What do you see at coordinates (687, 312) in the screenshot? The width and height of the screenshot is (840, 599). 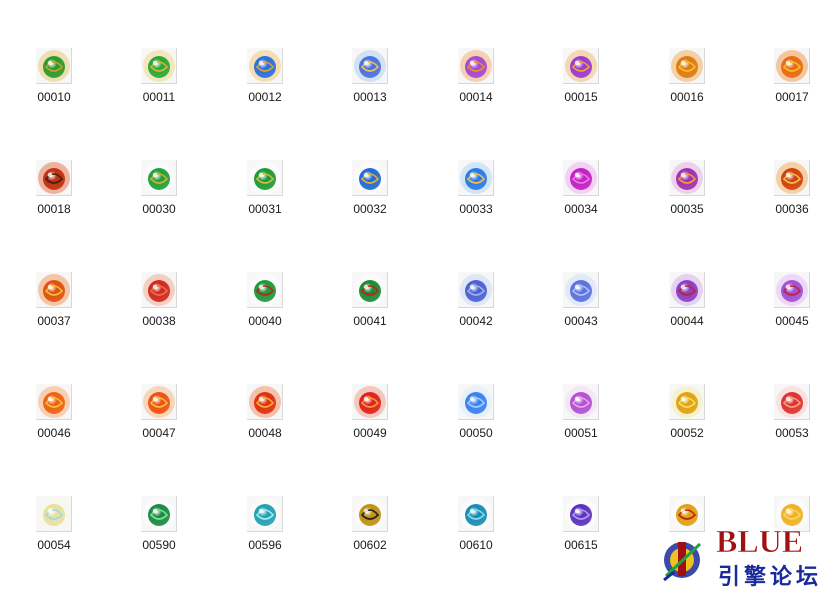 I see `file-item: 00044` at bounding box center [687, 312].